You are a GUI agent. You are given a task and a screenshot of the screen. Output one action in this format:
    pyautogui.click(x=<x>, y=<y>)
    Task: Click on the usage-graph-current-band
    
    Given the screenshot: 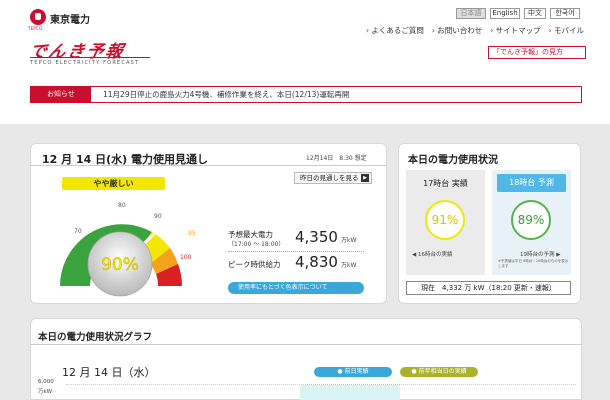 What is the action you would take?
    pyautogui.click(x=350, y=392)
    